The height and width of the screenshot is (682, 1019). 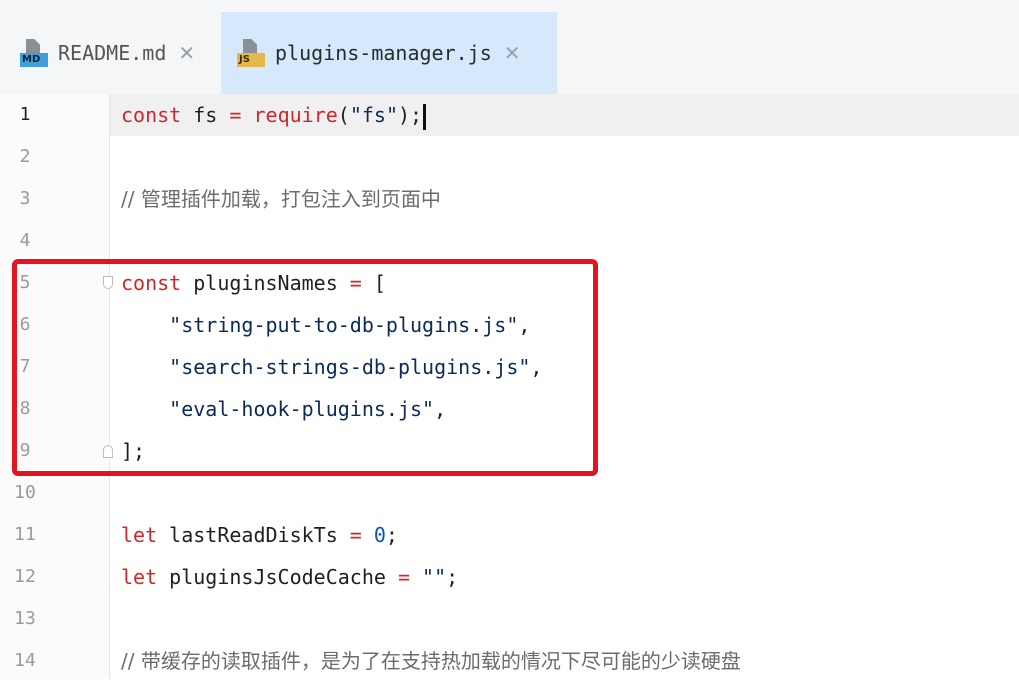 What do you see at coordinates (277, 577) in the screenshot?
I see `code-token: pluginsJsCodeCache` at bounding box center [277, 577].